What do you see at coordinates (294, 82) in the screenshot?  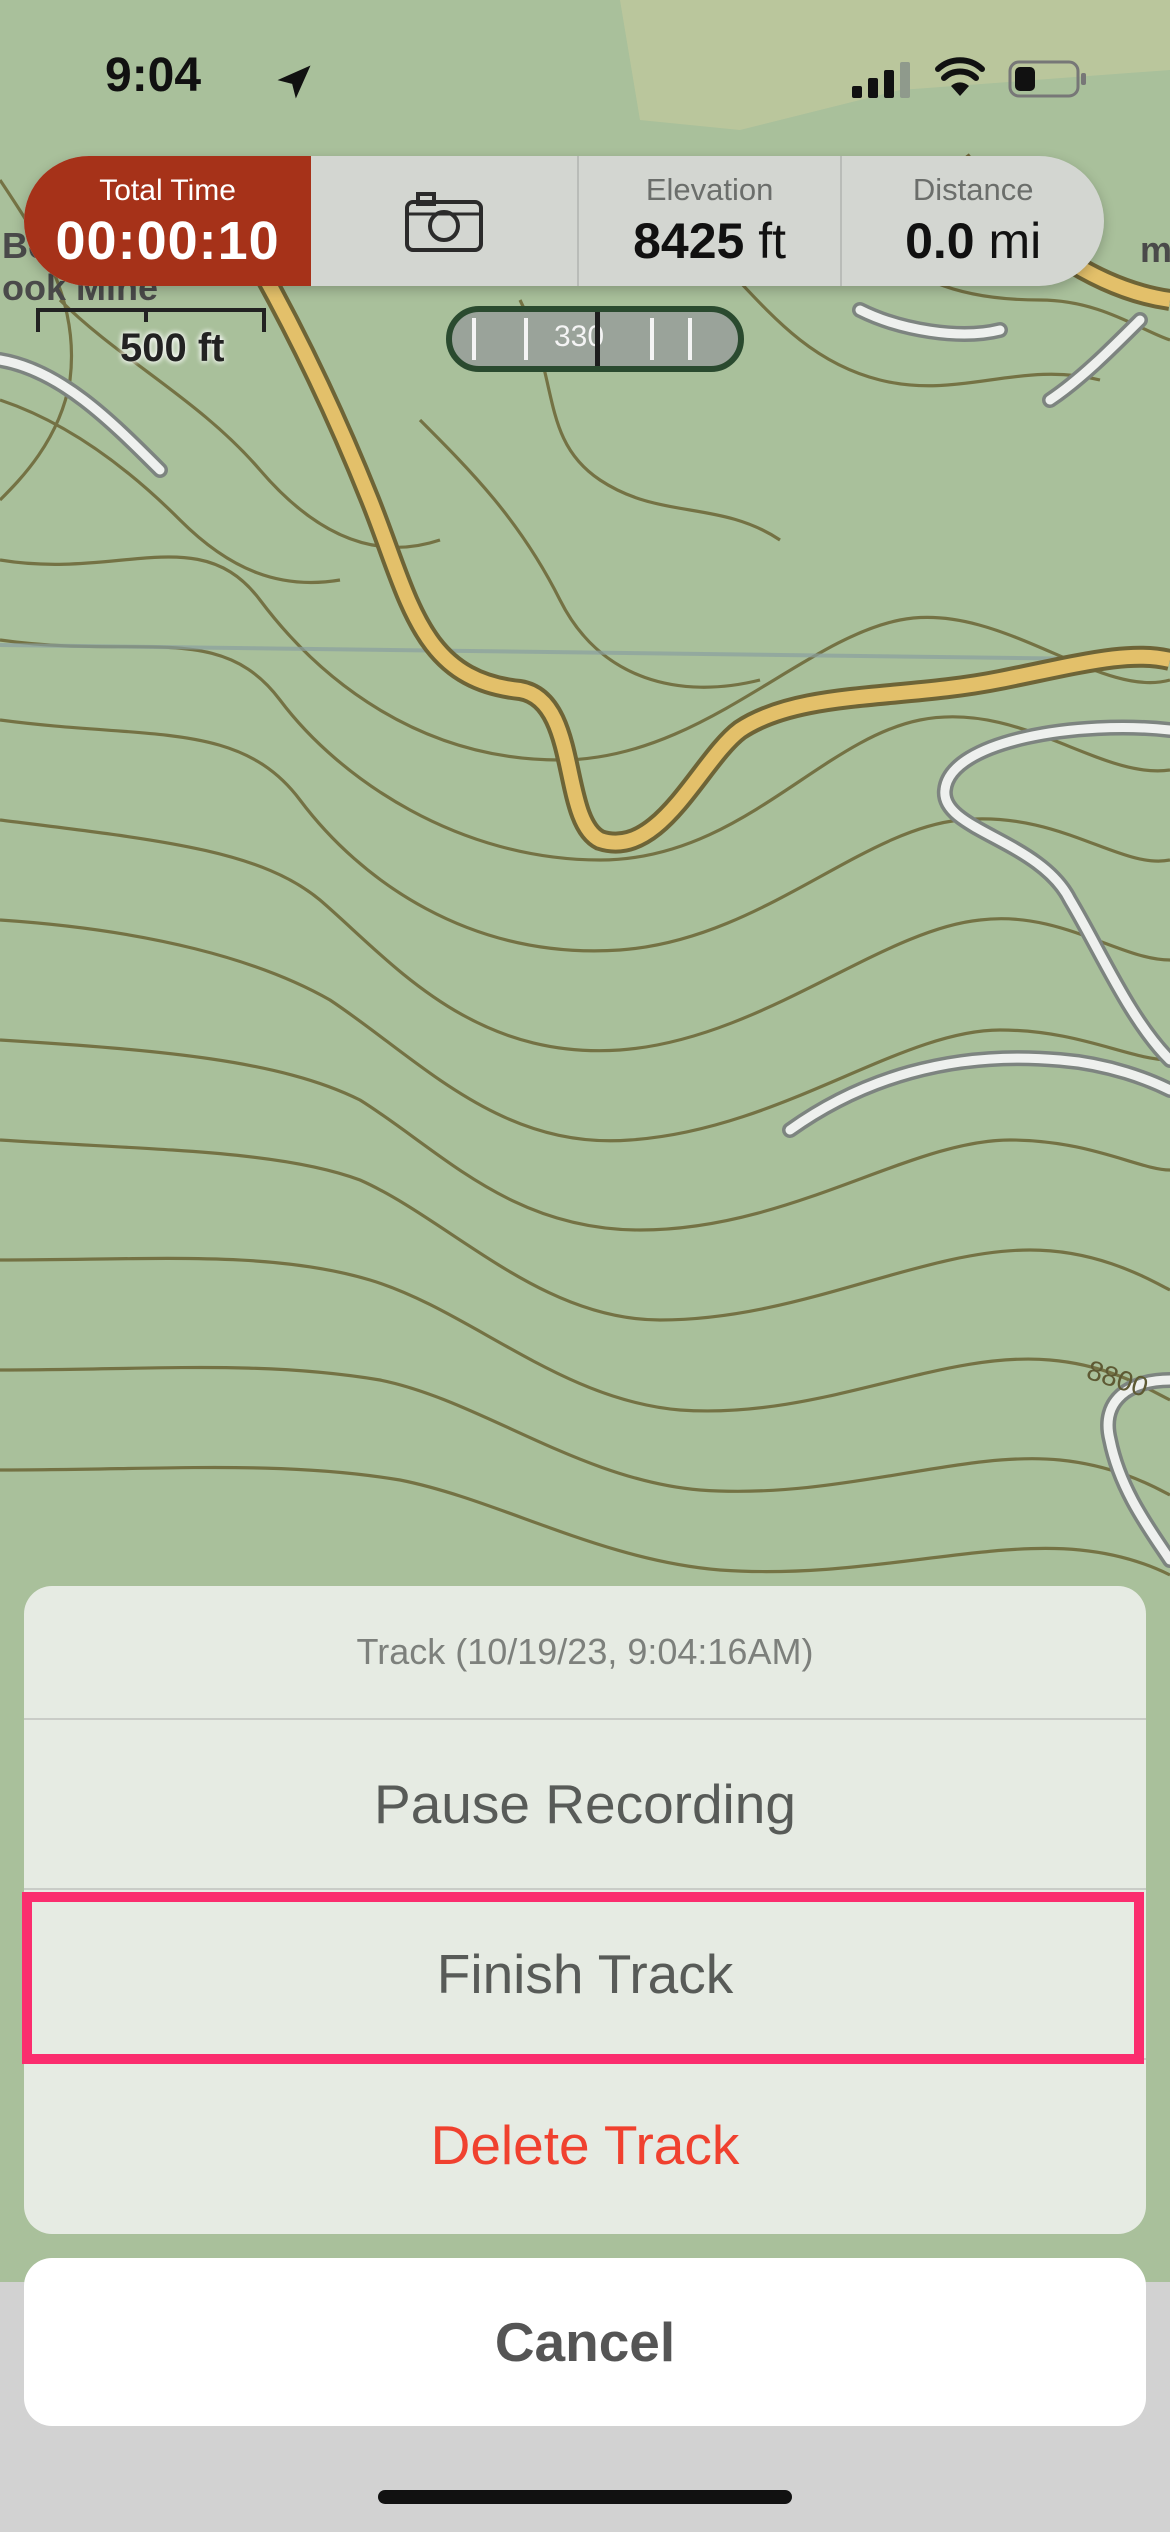 I see `location-arrow-icon` at bounding box center [294, 82].